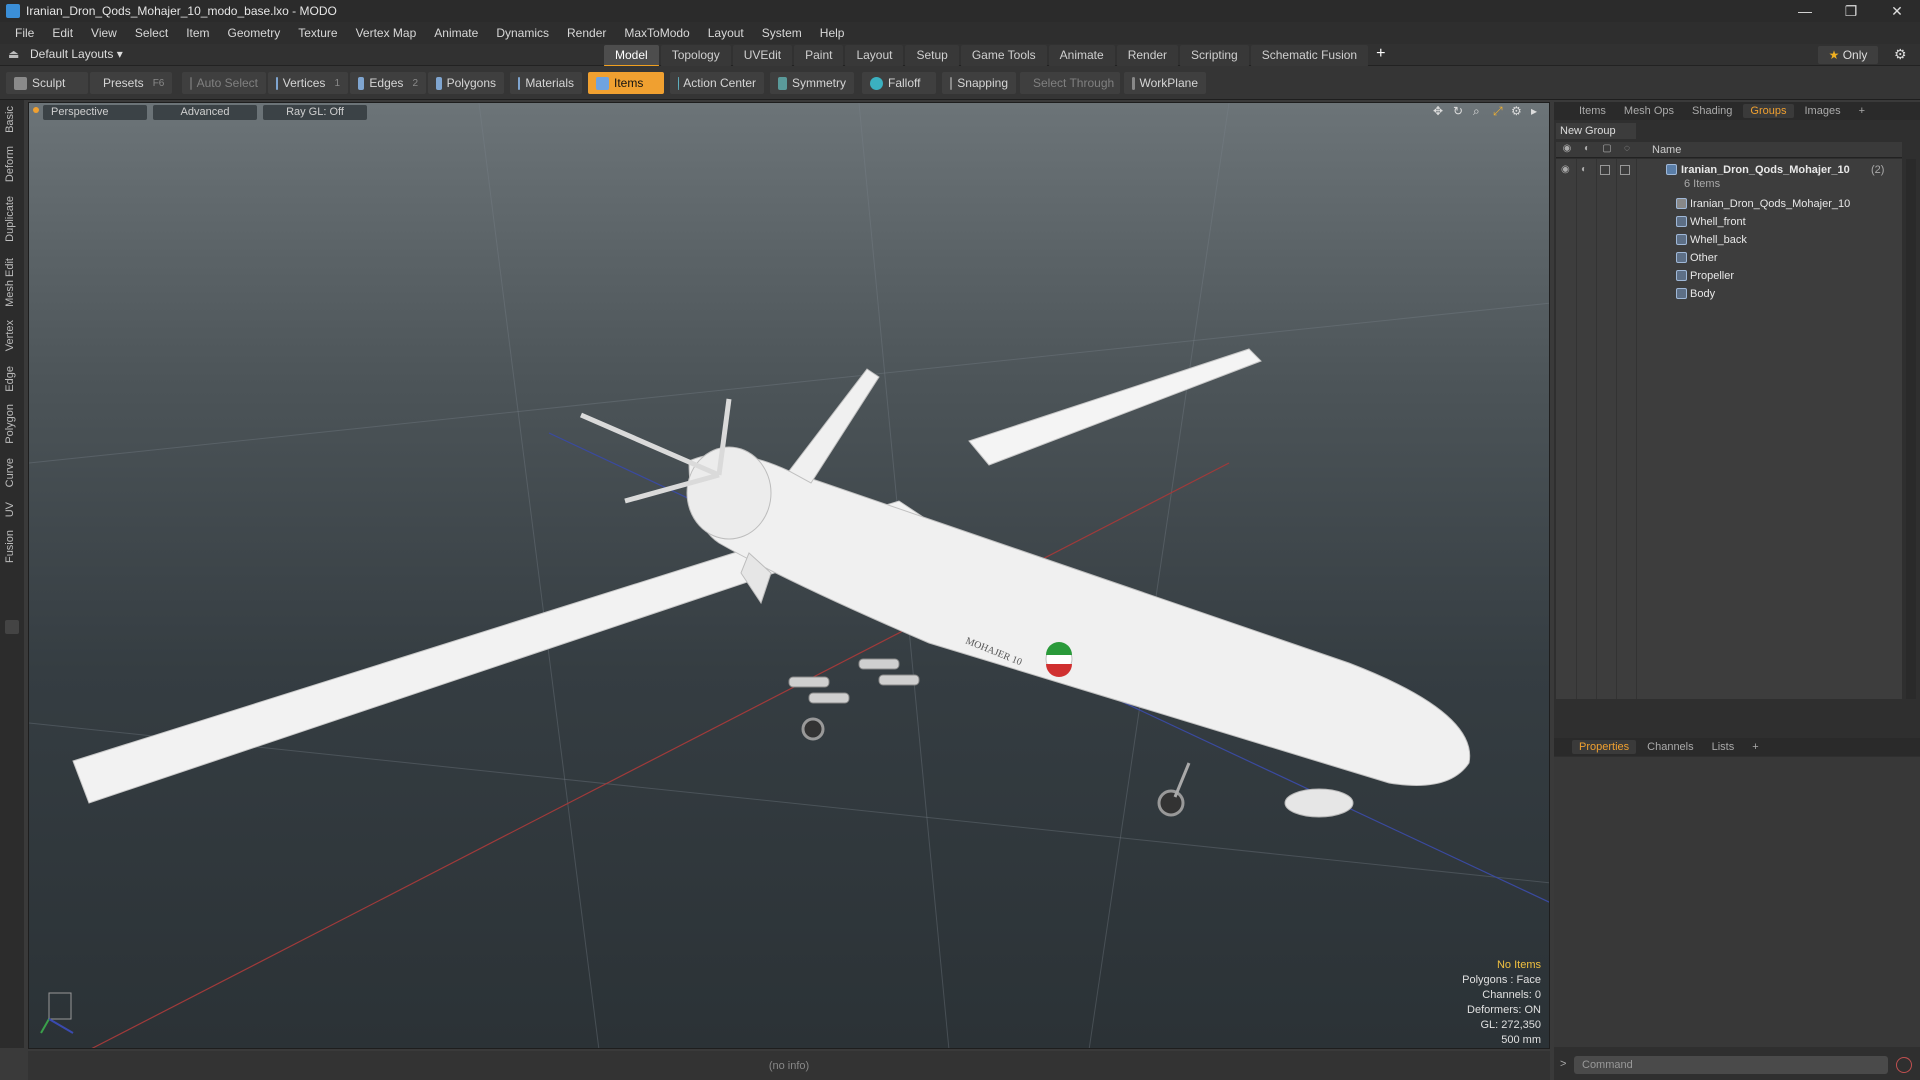 The image size is (1920, 1080). Describe the element at coordinates (899, 83) in the screenshot. I see `falloff-button: Falloff` at that location.